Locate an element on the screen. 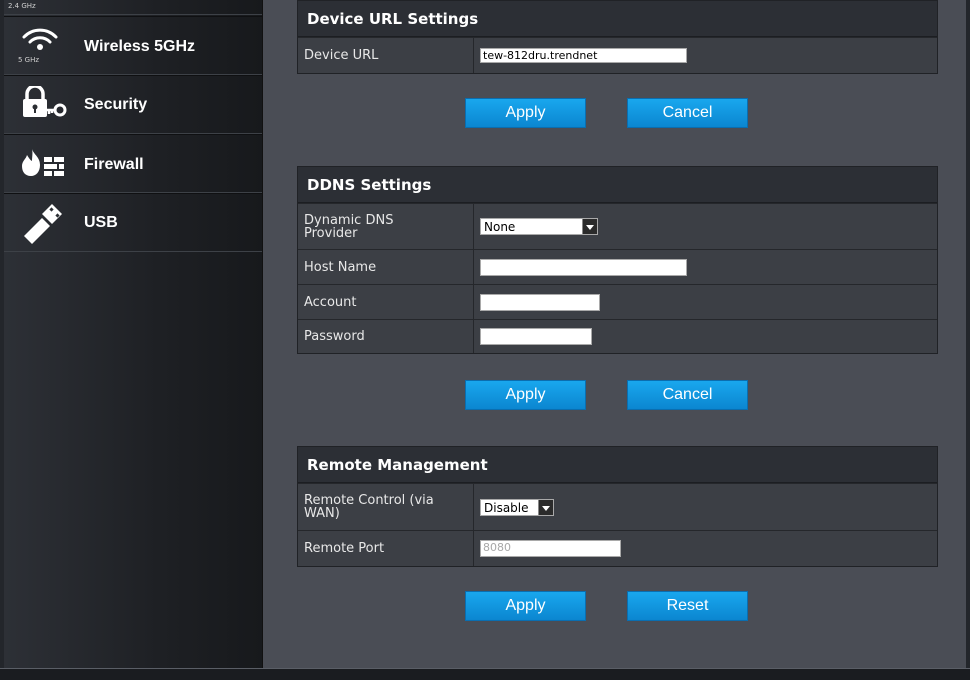 This screenshot has height=680, width=970. sidebar-item-label: Firewall is located at coordinates (114, 164).